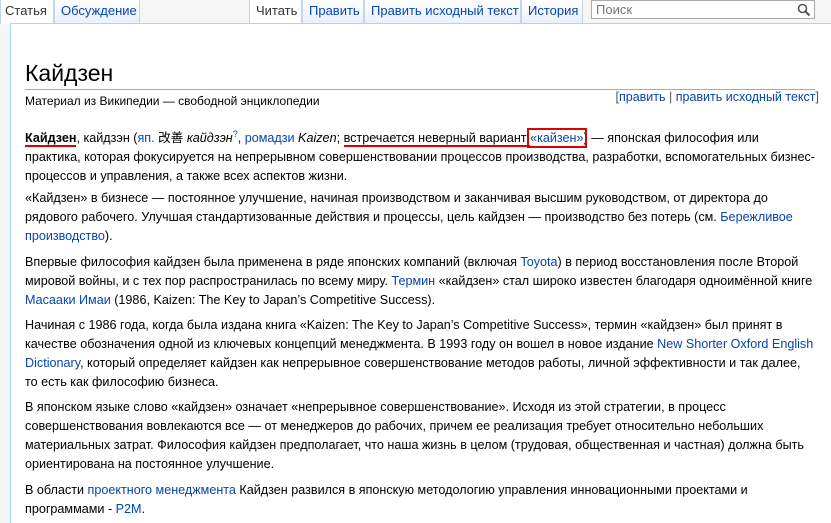 This screenshot has height=523, width=831. Describe the element at coordinates (275, 12) in the screenshot. I see `tab-read: Читать` at that location.